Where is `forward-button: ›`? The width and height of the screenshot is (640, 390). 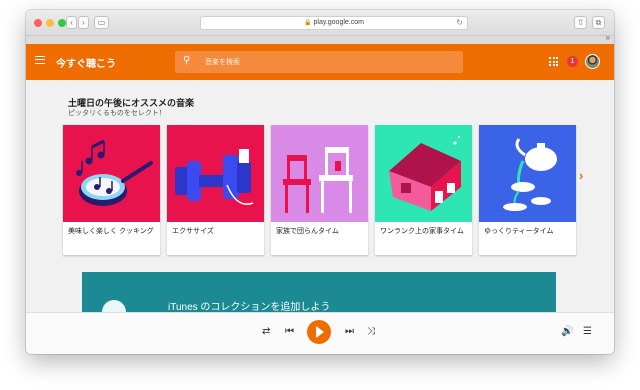 forward-button: › is located at coordinates (83, 22).